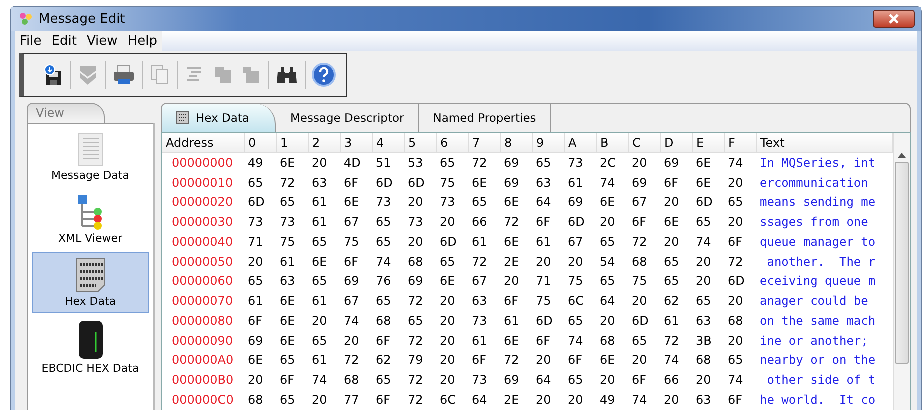 The height and width of the screenshot is (410, 922). I want to click on address-cell-text: 00000090, so click(202, 341).